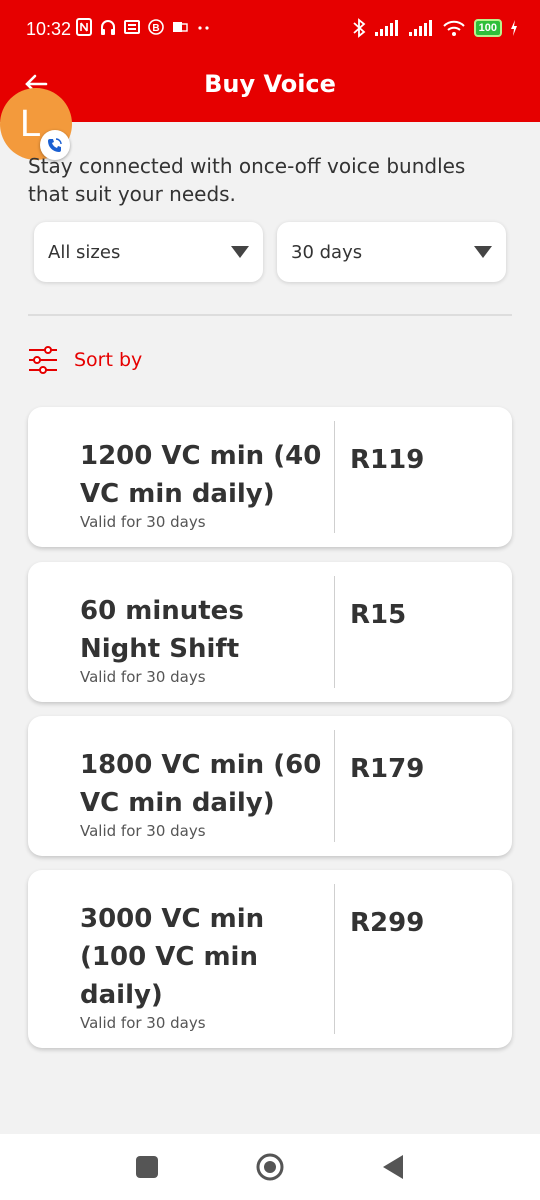  I want to click on system-icons: 100, so click(435, 28).